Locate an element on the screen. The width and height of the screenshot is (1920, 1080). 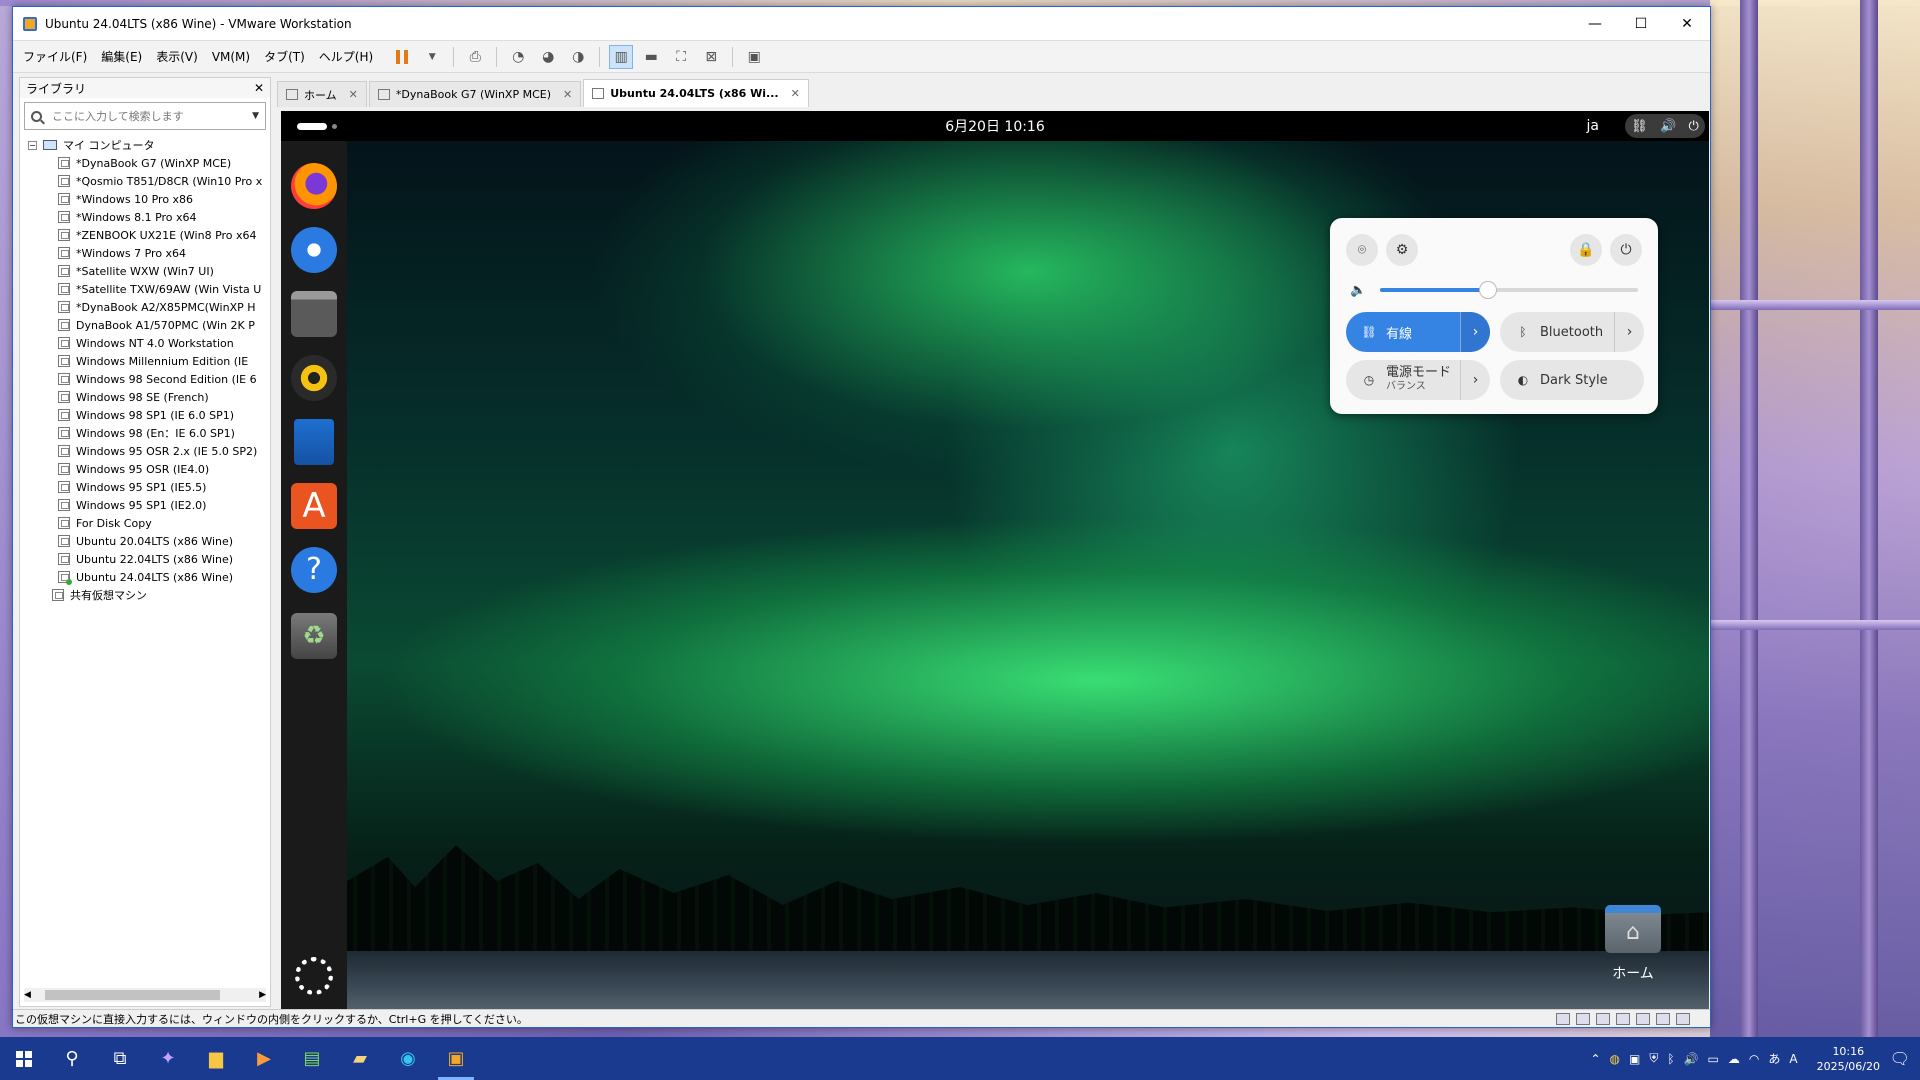
close-button: ✕ is located at coordinates (1687, 24).